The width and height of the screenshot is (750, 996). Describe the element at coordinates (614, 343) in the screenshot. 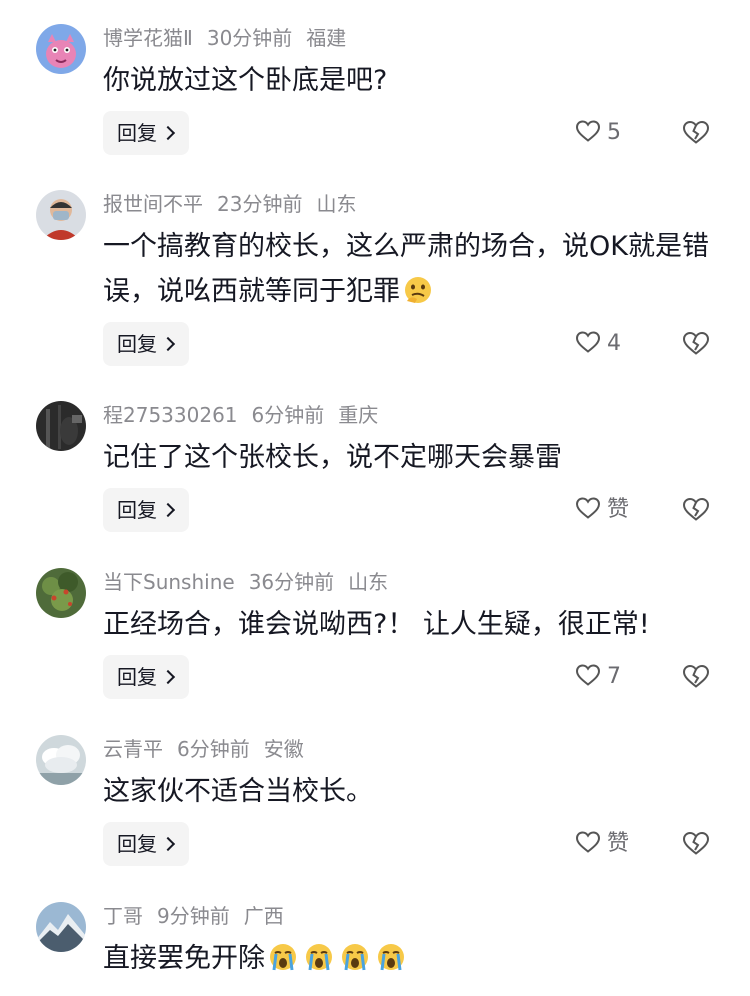

I see `like-count: 4` at that location.